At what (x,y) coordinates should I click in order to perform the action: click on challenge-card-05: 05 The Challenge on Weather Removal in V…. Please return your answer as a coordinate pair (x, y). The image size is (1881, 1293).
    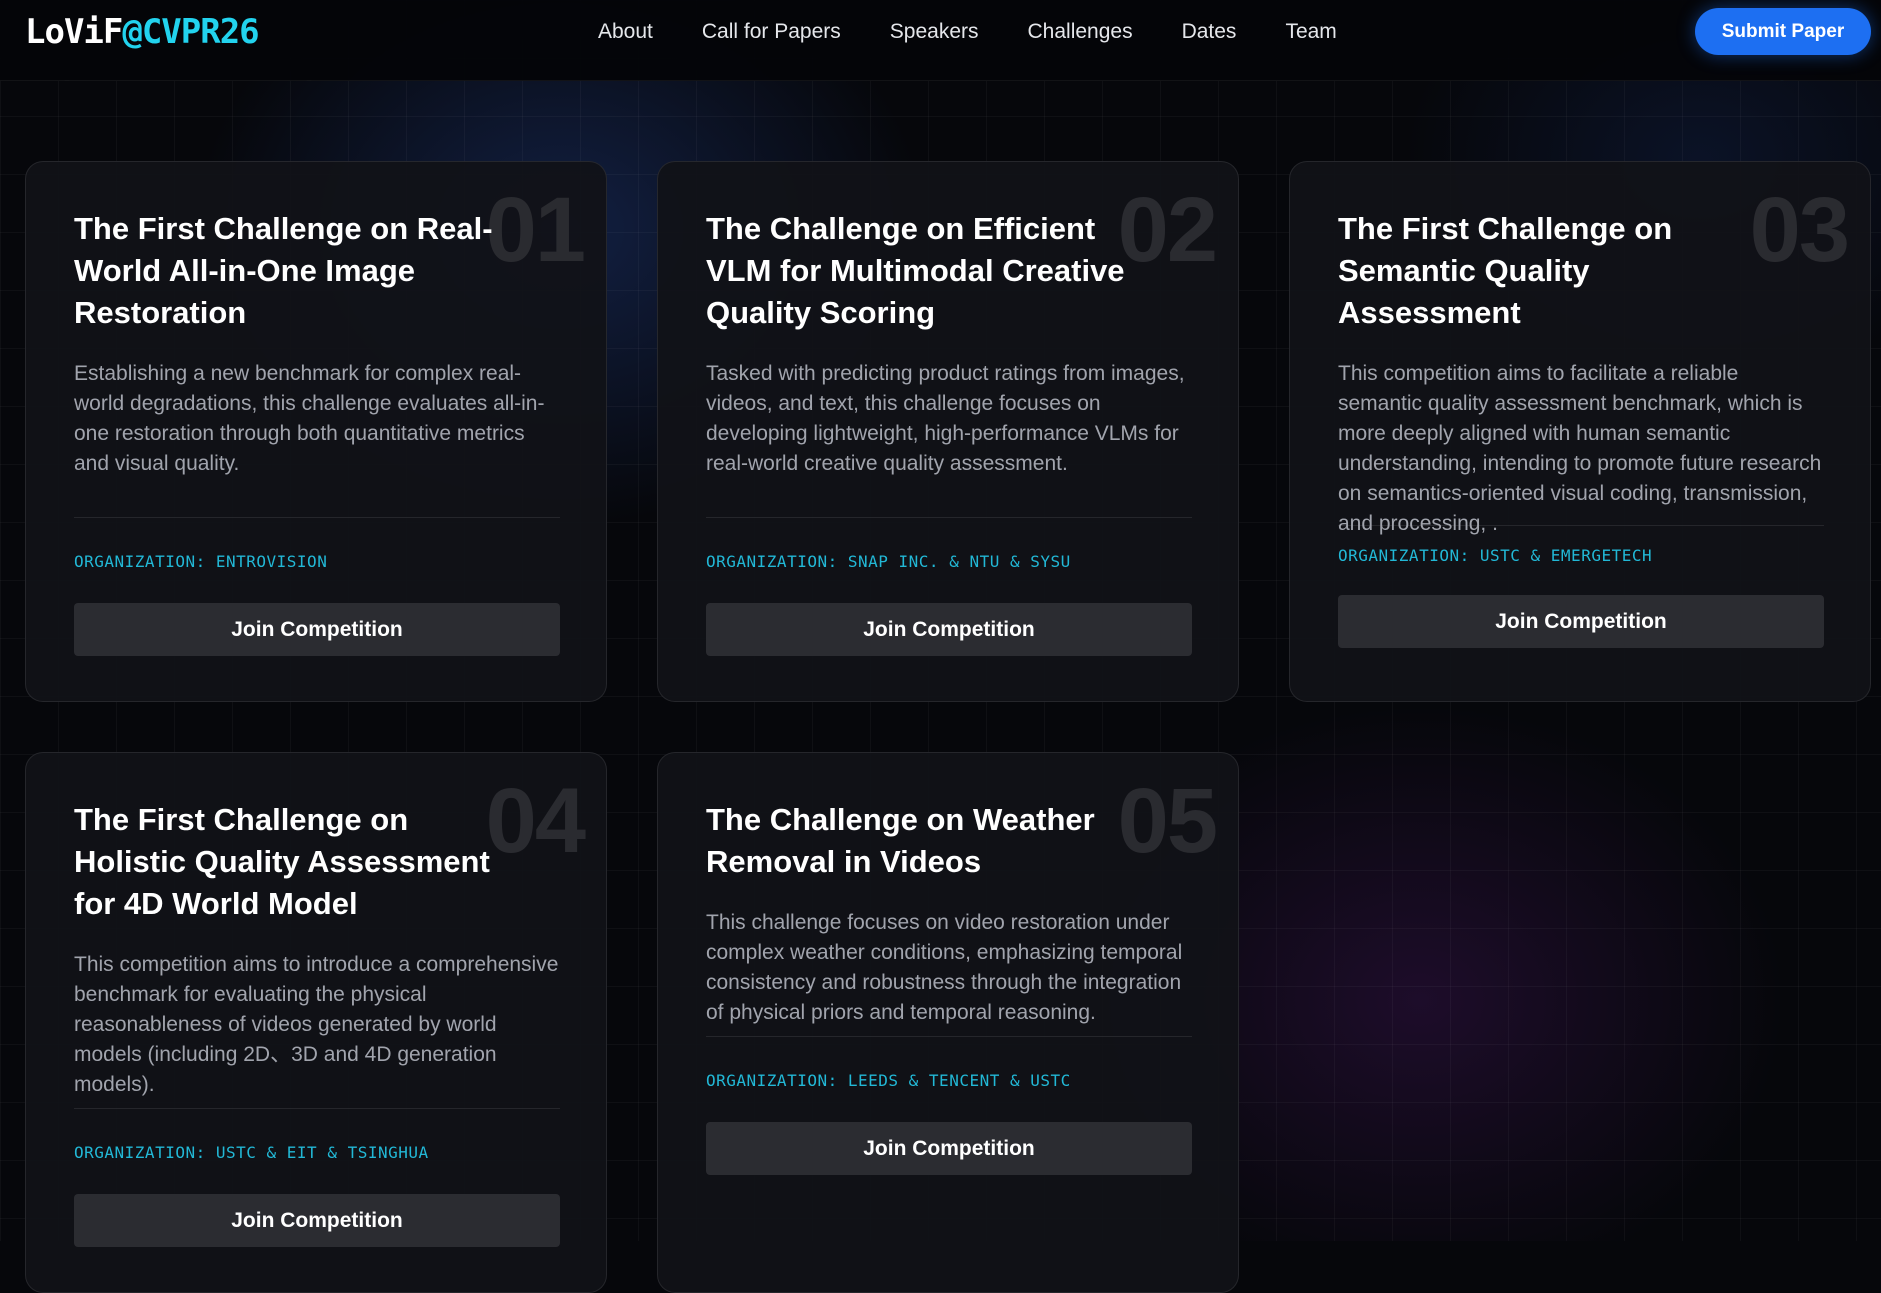
    Looking at the image, I should click on (948, 1022).